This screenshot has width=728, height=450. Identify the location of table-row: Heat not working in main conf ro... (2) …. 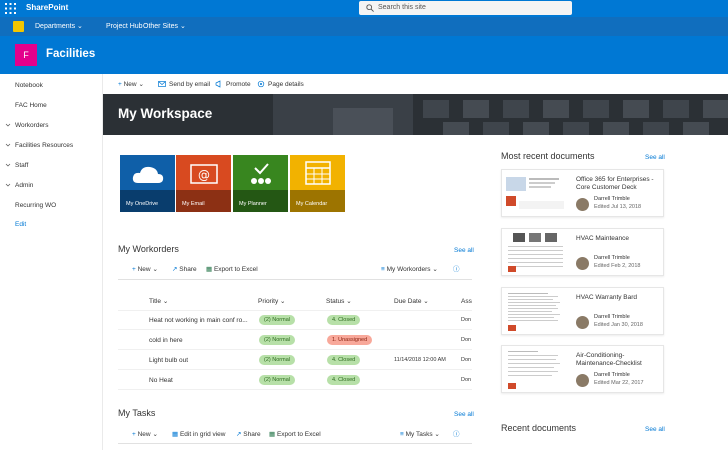
(295, 320).